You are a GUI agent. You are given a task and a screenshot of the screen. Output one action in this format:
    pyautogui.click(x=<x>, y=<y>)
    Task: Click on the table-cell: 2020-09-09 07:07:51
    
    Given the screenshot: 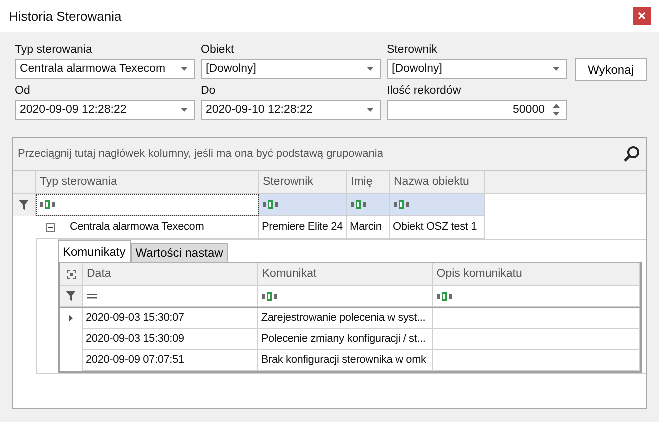 What is the action you would take?
    pyautogui.click(x=170, y=360)
    